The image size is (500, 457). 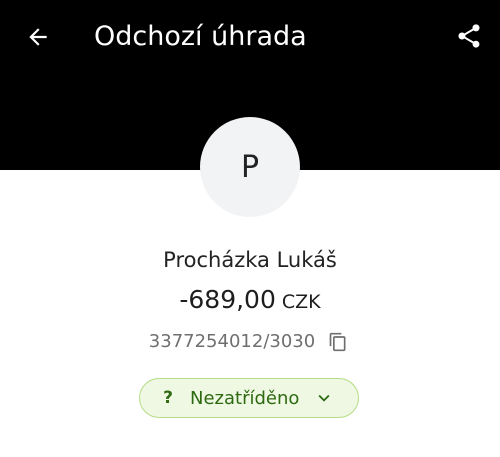 I want to click on amount-row: -689,00 CZK, so click(x=250, y=301).